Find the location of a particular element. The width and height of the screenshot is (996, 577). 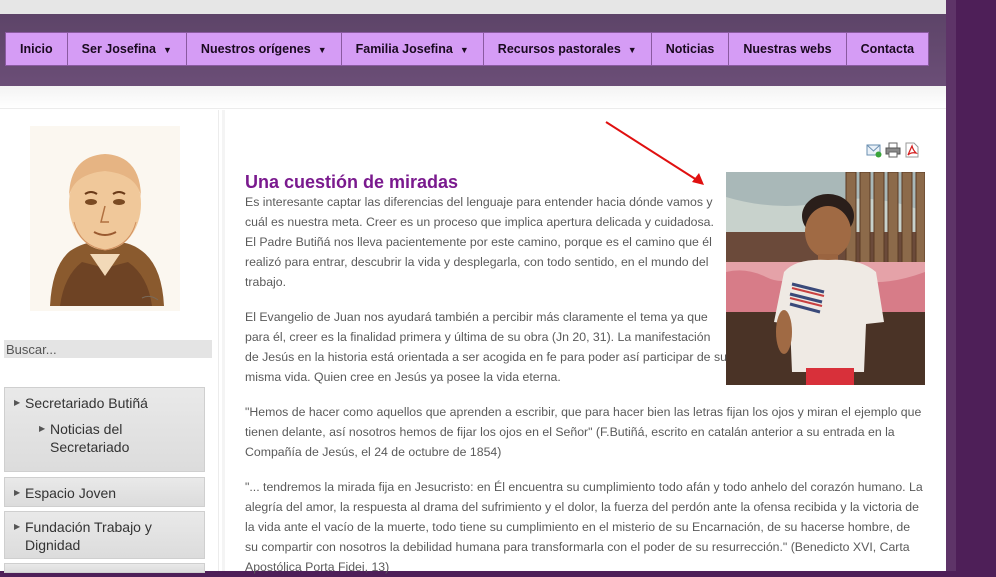

column-divider is located at coordinates (223, 340).